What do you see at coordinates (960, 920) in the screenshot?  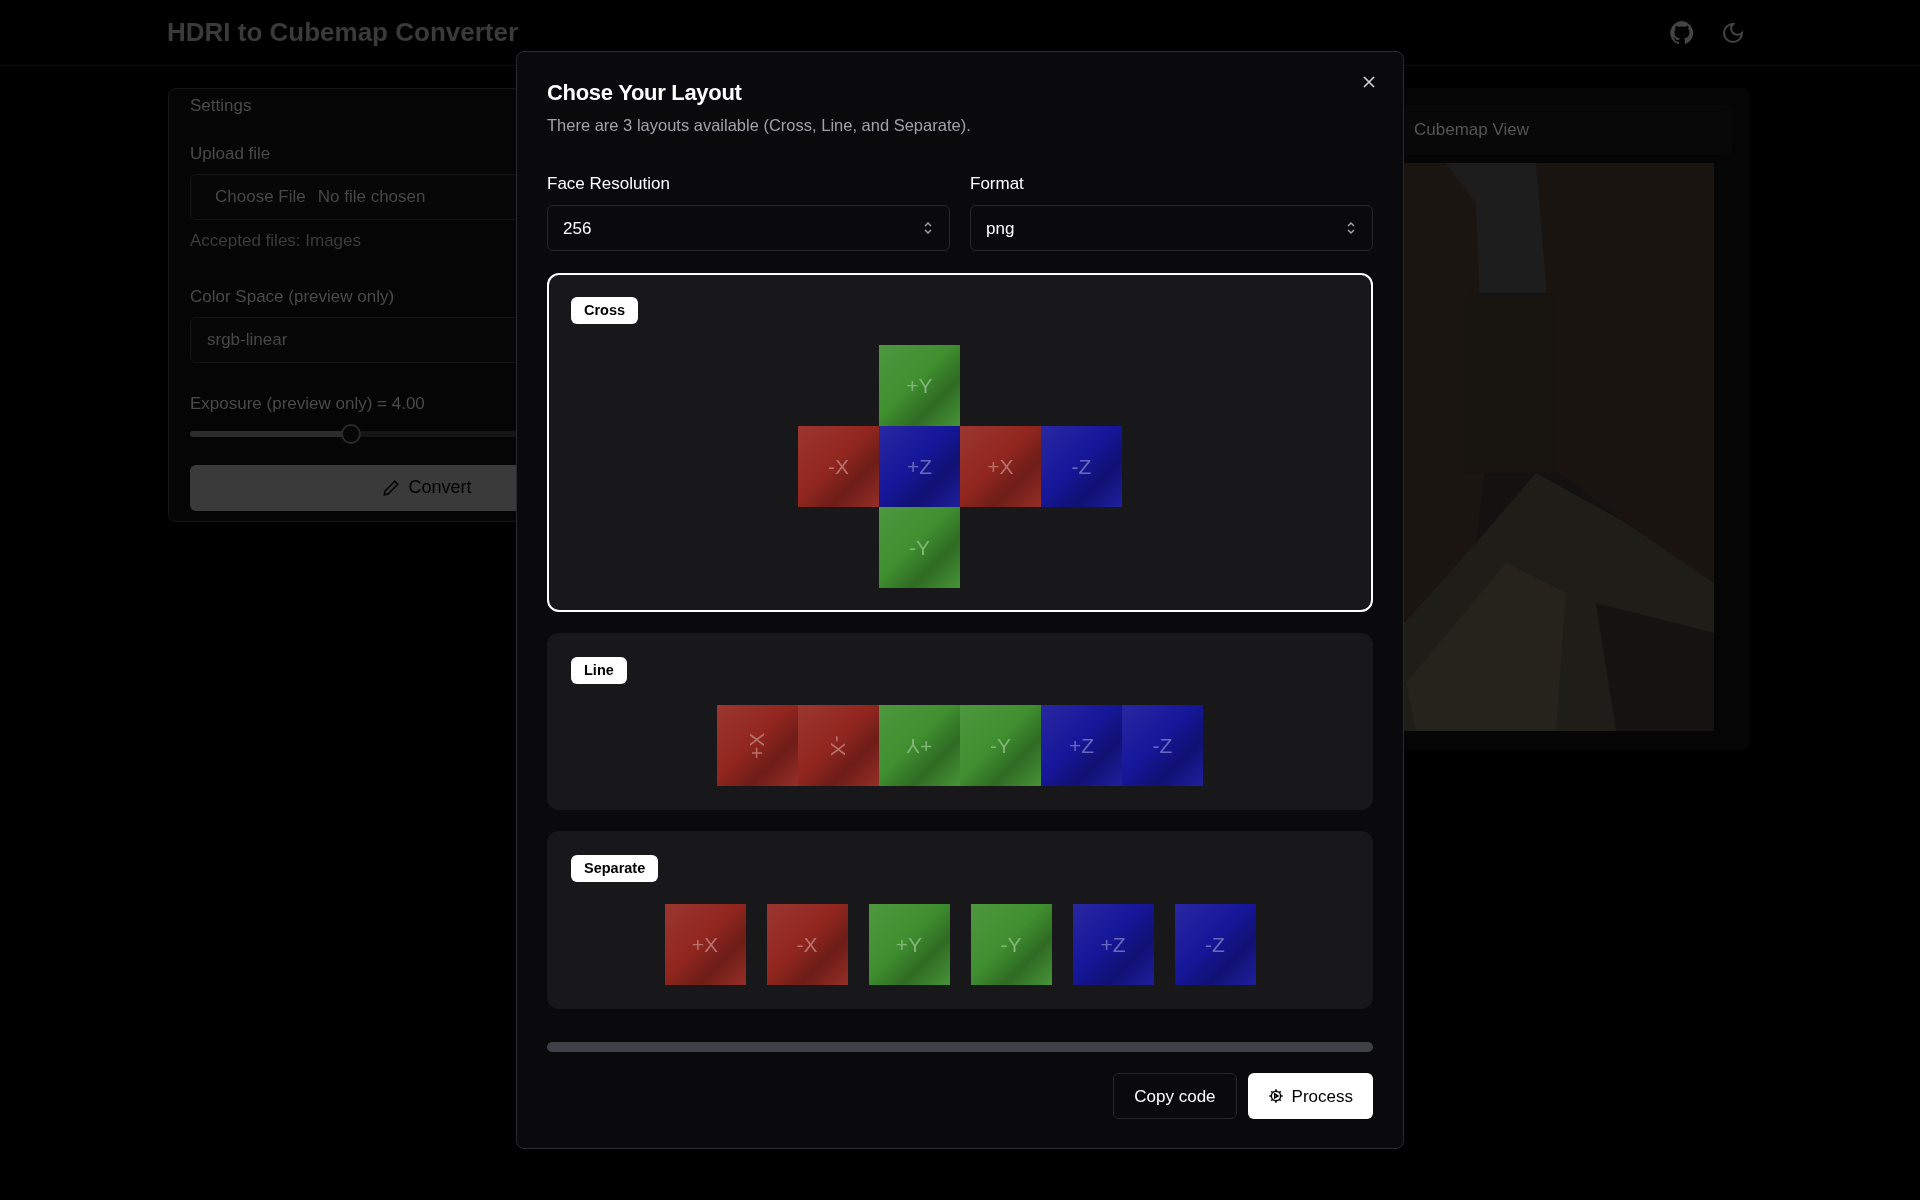 I see `layout-option: Separate +X -X +Y -Y +Z -Z` at bounding box center [960, 920].